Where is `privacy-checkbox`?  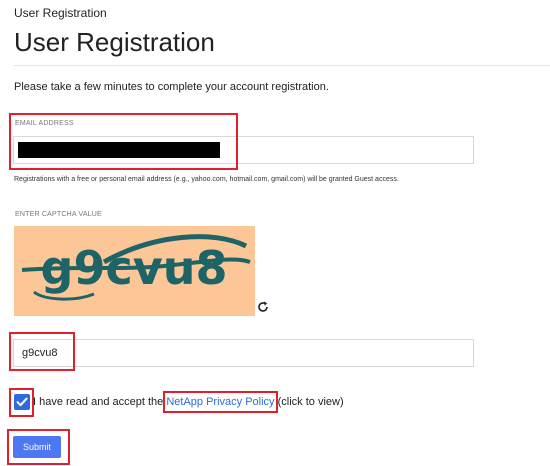 privacy-checkbox is located at coordinates (22, 402).